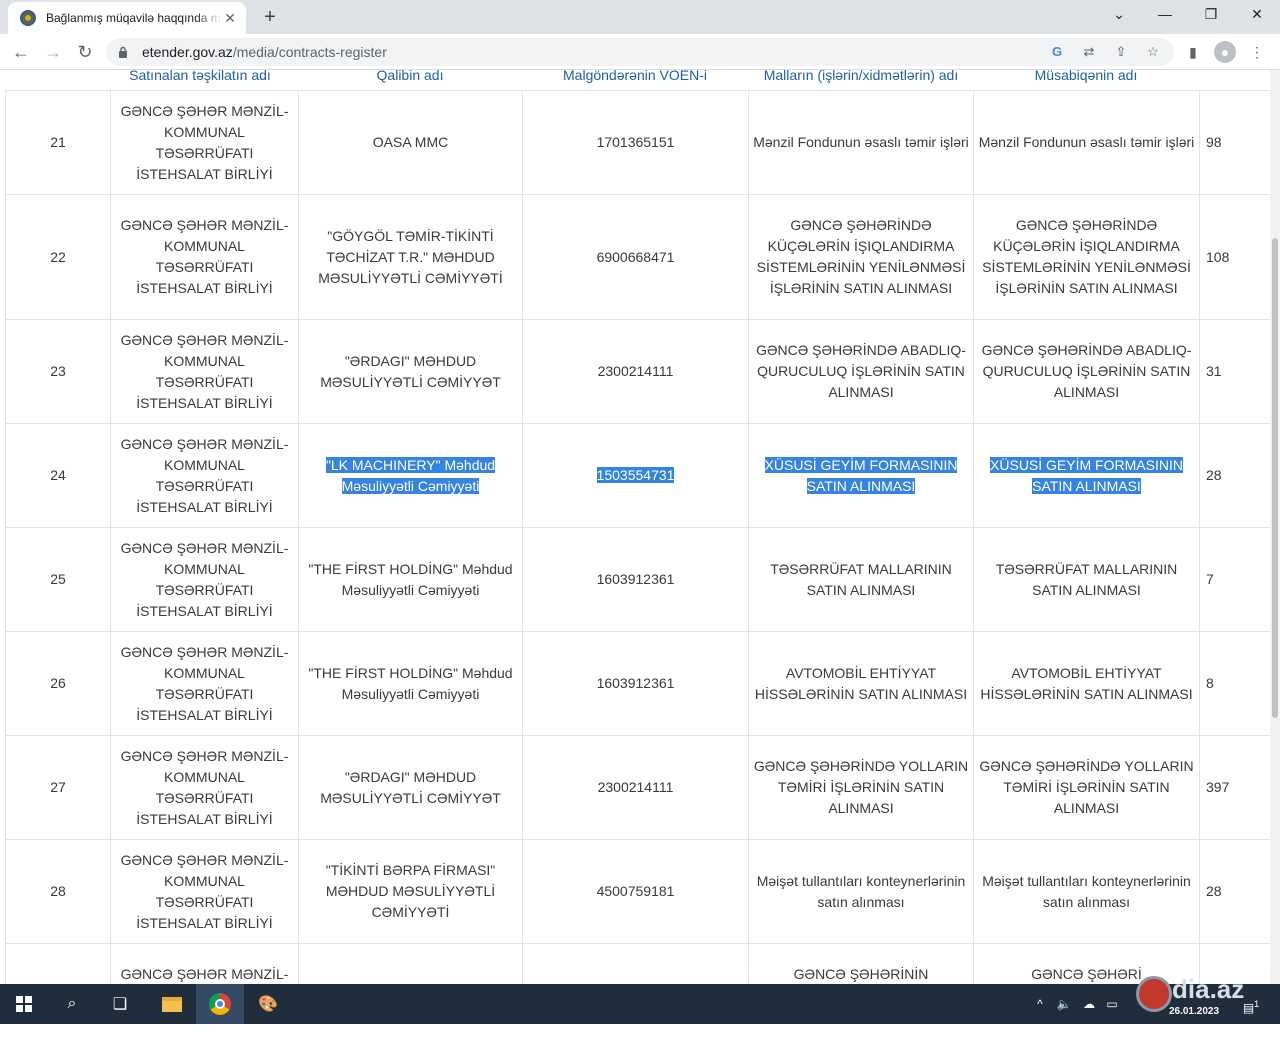  I want to click on restore-button: ❐, so click(1211, 15).